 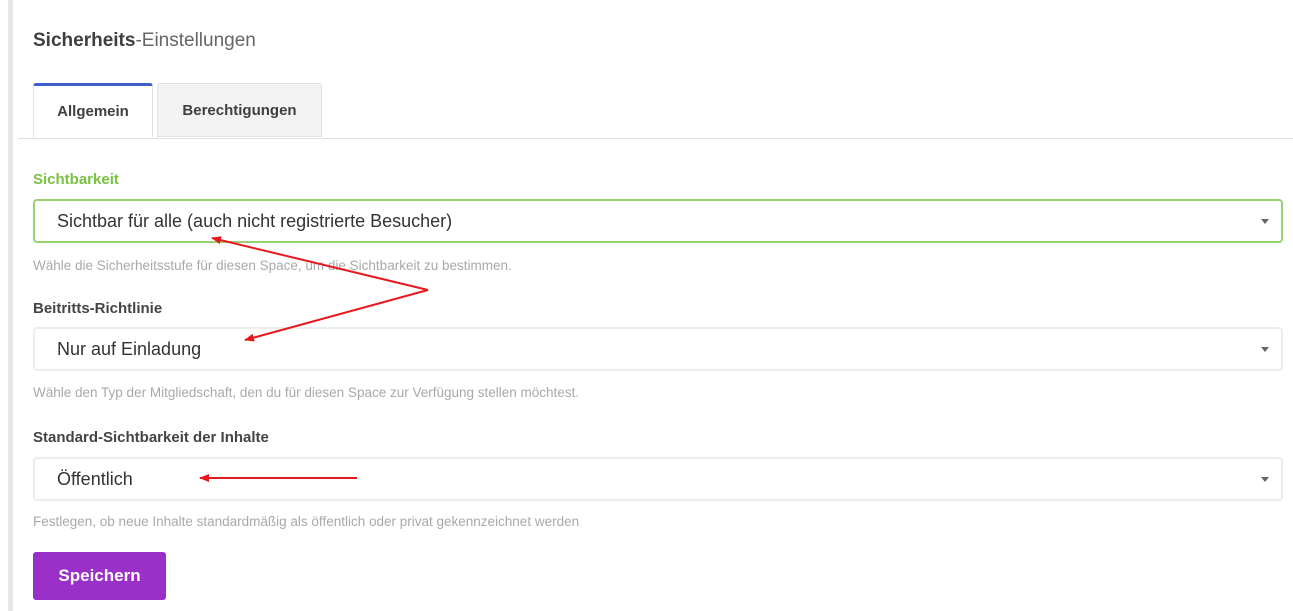 What do you see at coordinates (76, 179) in the screenshot?
I see `visibility-label: Sichtbarkeit` at bounding box center [76, 179].